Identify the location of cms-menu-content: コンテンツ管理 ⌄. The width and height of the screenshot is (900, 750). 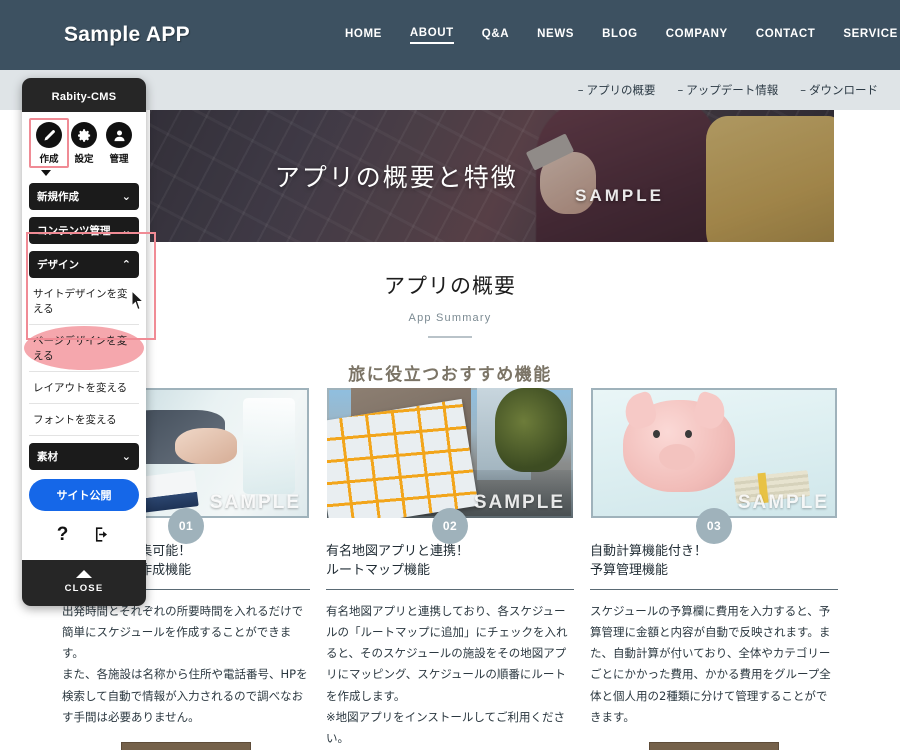
(84, 230).